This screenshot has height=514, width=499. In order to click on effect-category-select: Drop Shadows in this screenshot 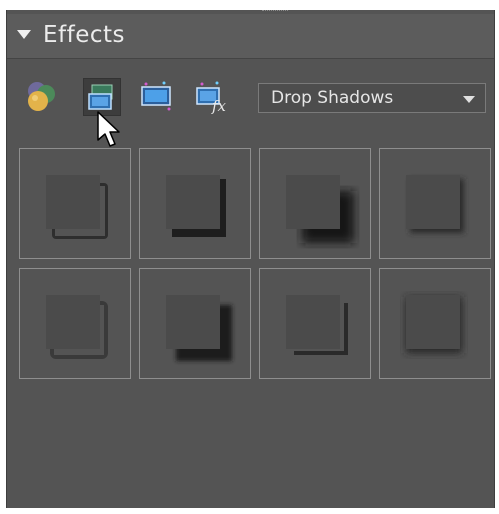, I will do `click(372, 98)`.